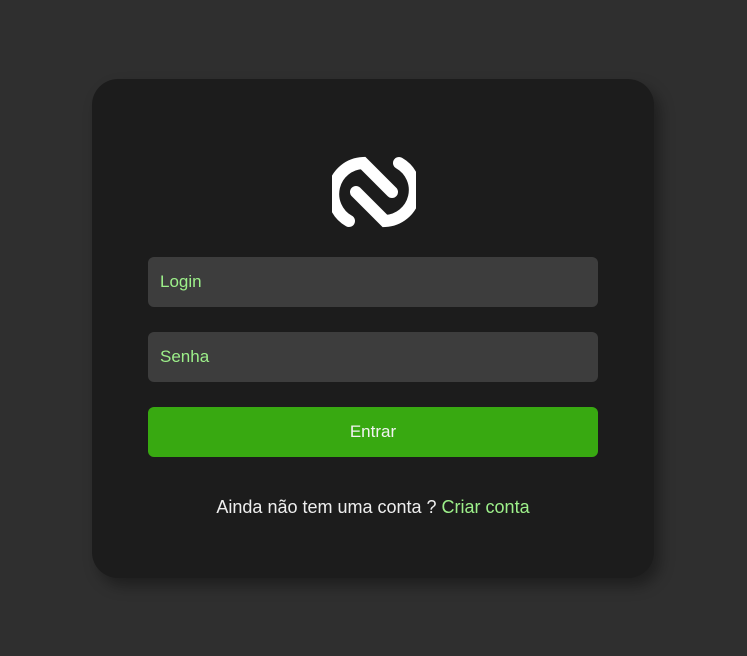 This screenshot has width=747, height=656. What do you see at coordinates (373, 357) in the screenshot?
I see `password-input` at bounding box center [373, 357].